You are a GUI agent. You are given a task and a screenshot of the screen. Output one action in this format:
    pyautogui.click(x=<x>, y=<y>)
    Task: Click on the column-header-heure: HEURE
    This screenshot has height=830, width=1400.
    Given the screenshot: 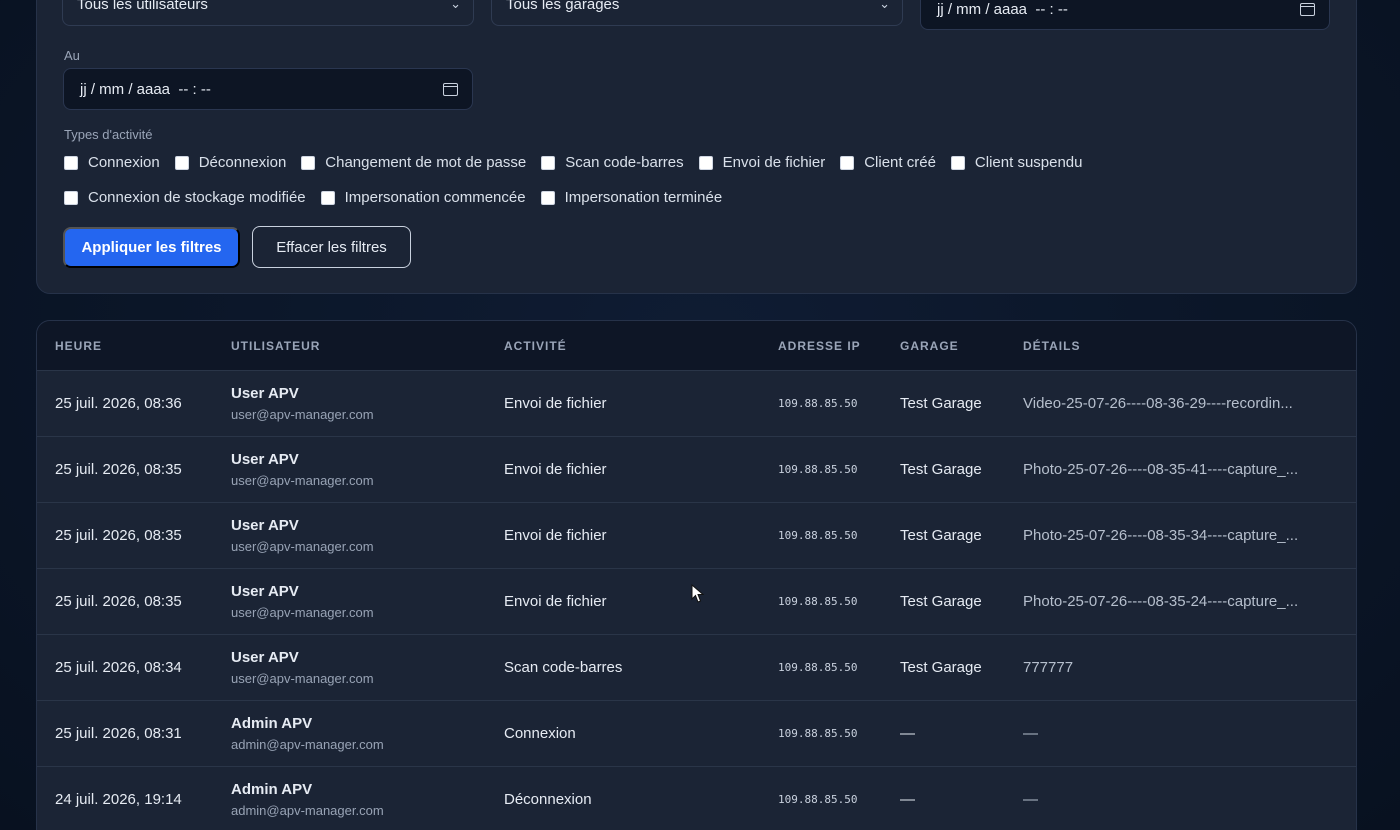 What is the action you would take?
    pyautogui.click(x=78, y=346)
    